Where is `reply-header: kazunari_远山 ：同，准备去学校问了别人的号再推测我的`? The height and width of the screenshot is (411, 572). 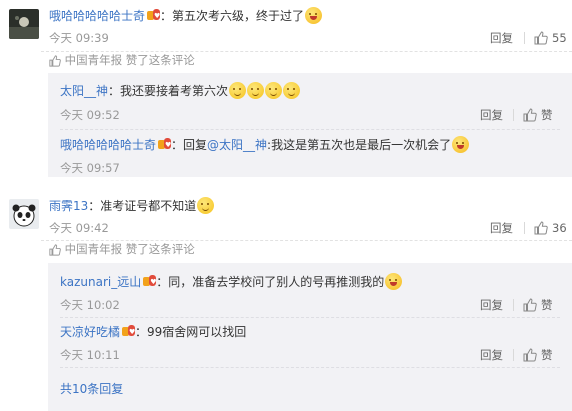
reply-header: kazunari_远山 ：同，准备去学校问了别人的号再推测我的 is located at coordinates (231, 282).